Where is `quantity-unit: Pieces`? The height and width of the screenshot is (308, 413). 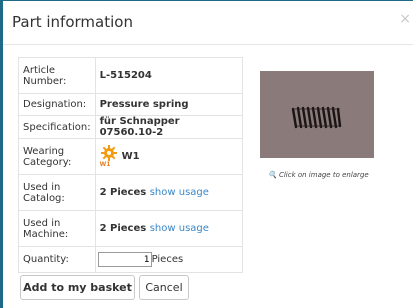
quantity-unit: Pieces is located at coordinates (167, 259).